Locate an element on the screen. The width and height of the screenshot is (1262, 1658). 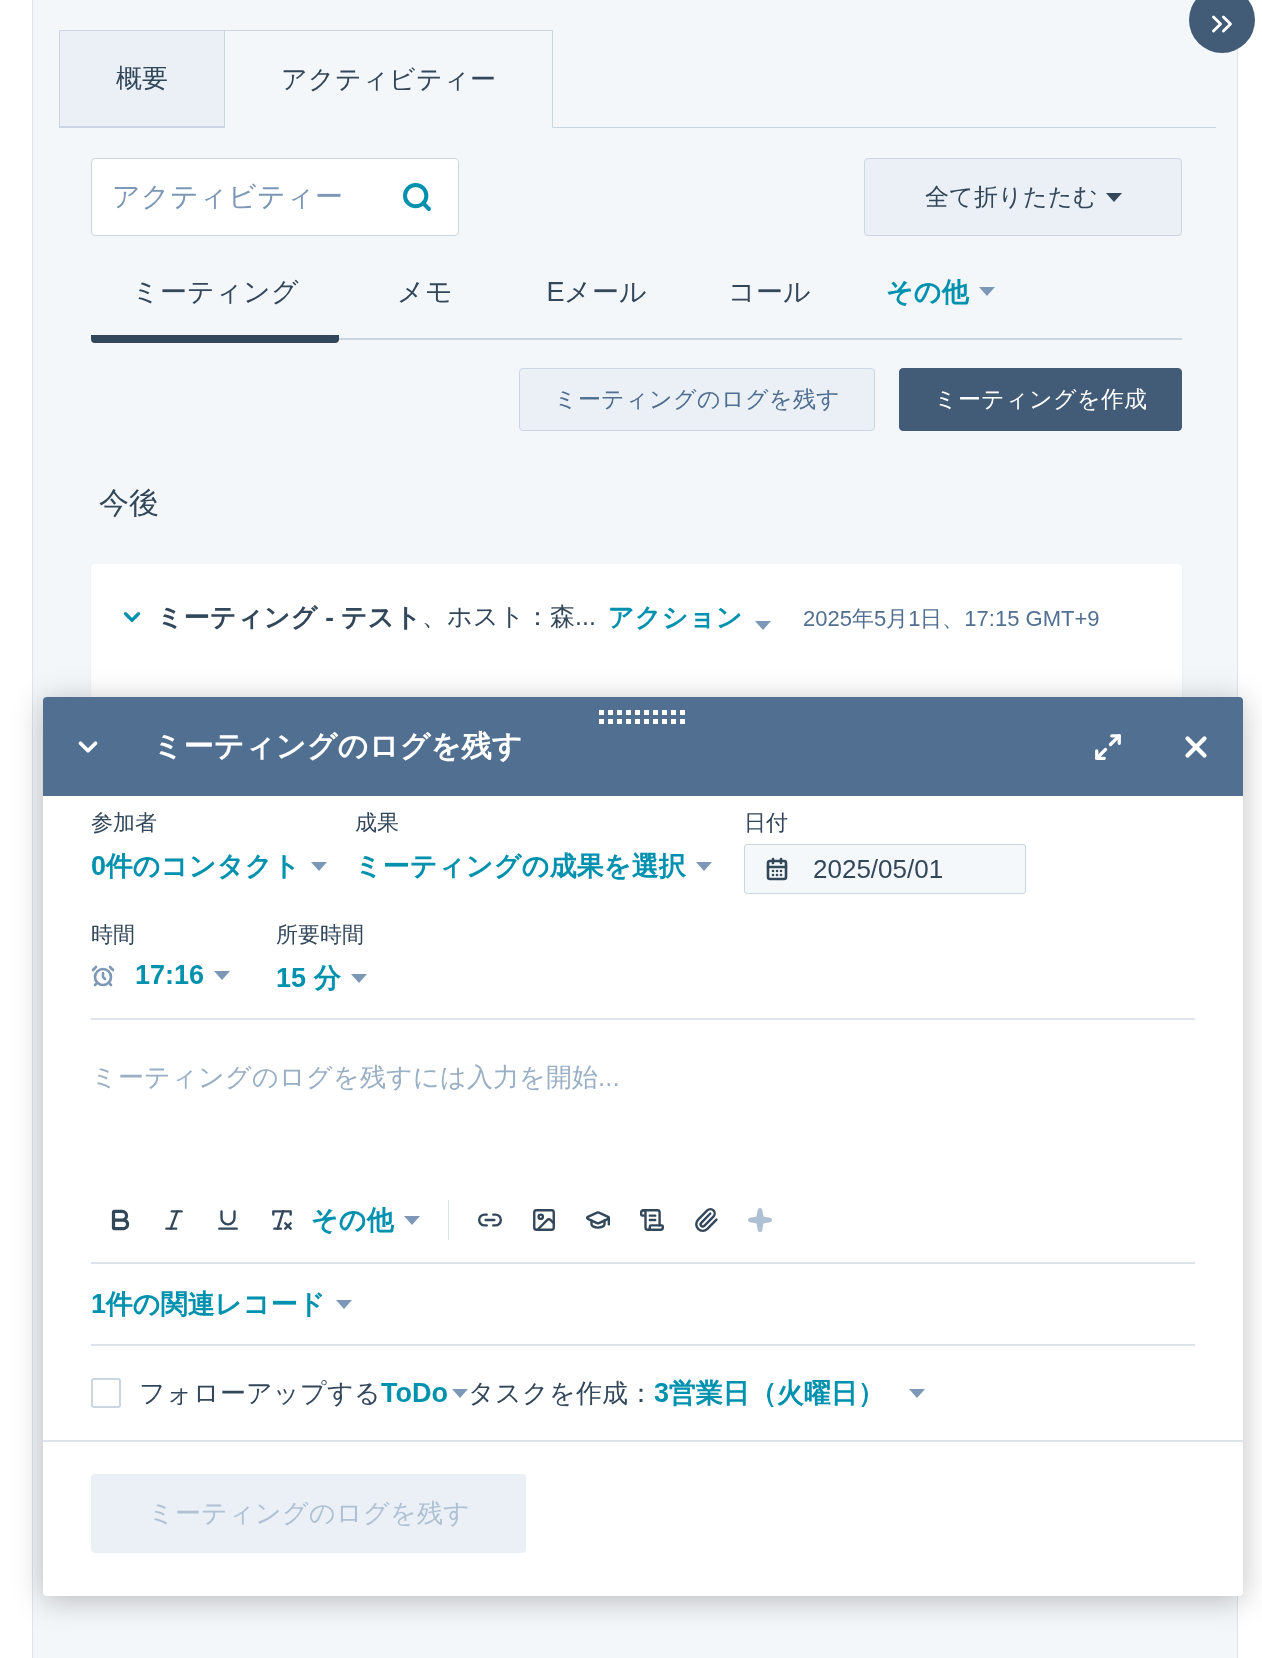
collapse-all-button: 全て折りたたむ is located at coordinates (1023, 197).